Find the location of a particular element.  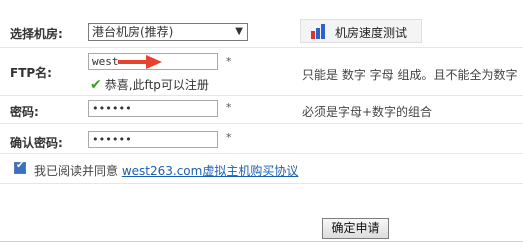

confirm-required-star: * is located at coordinates (229, 137).